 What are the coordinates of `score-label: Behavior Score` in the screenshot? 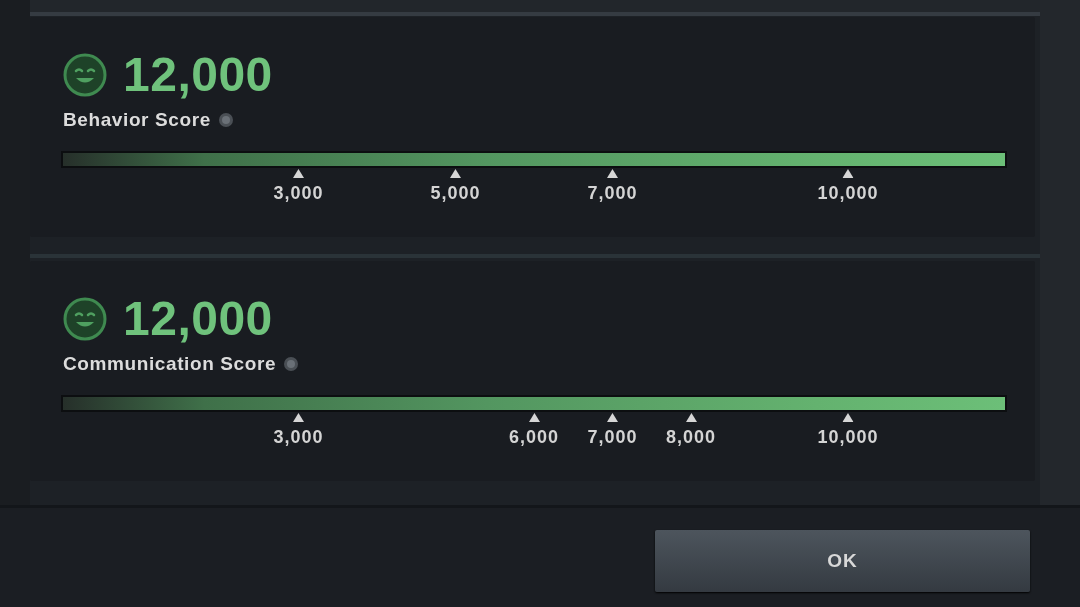 It's located at (137, 120).